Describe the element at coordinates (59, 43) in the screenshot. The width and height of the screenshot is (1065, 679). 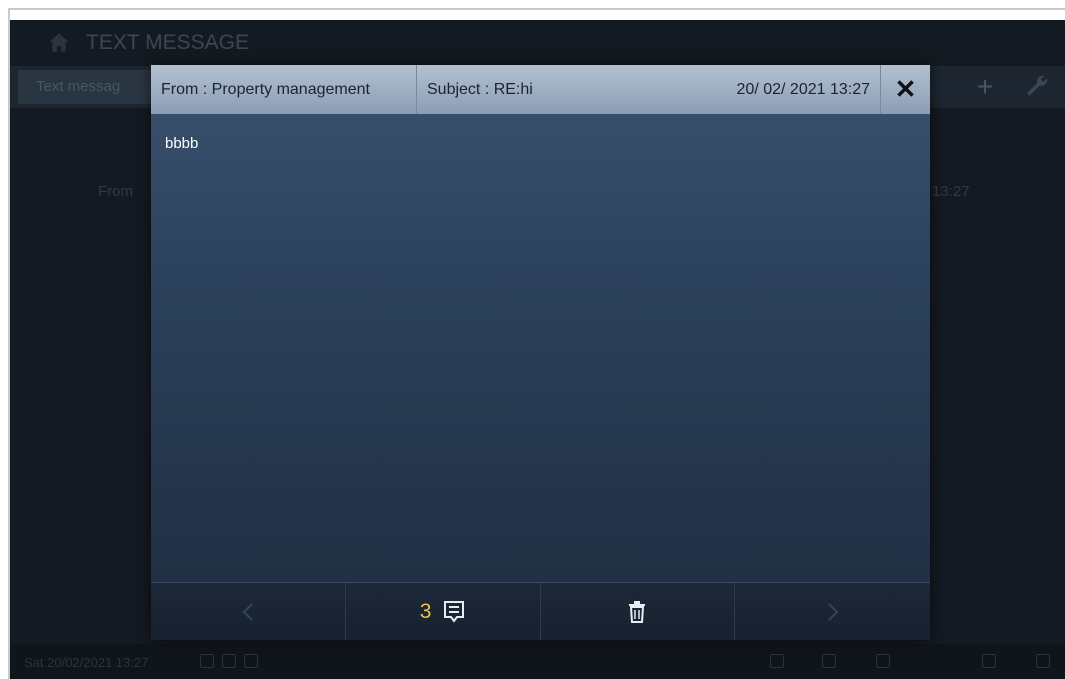
I see `home-icon` at that location.